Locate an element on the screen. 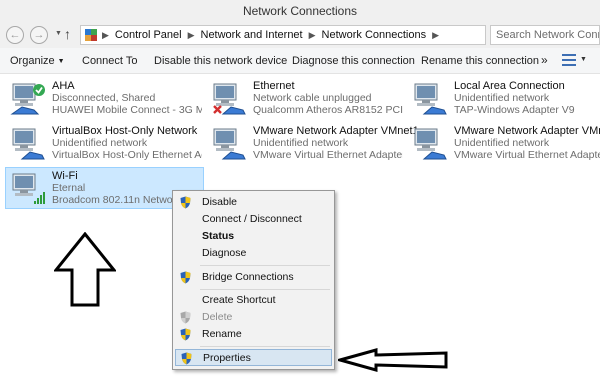 Image resolution: width=600 pixels, height=379 pixels. adapter-name: VMware Network Adapter VMnet8 is located at coordinates (527, 131).